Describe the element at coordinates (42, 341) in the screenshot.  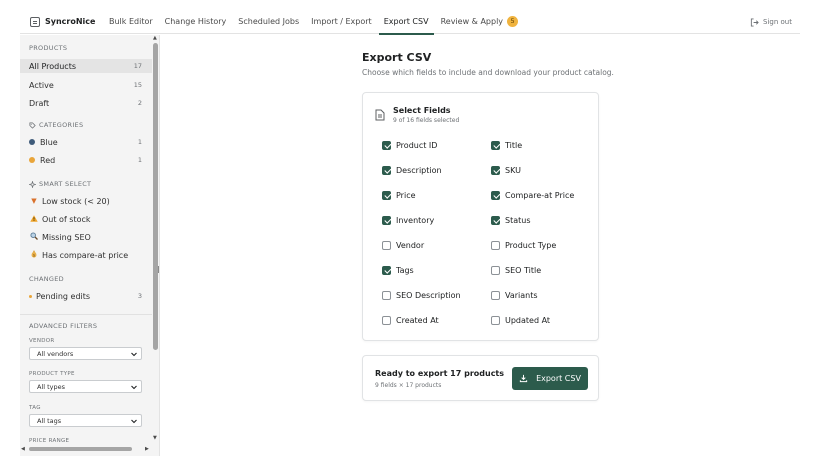
I see `vendor-filter-label: VENDOR` at that location.